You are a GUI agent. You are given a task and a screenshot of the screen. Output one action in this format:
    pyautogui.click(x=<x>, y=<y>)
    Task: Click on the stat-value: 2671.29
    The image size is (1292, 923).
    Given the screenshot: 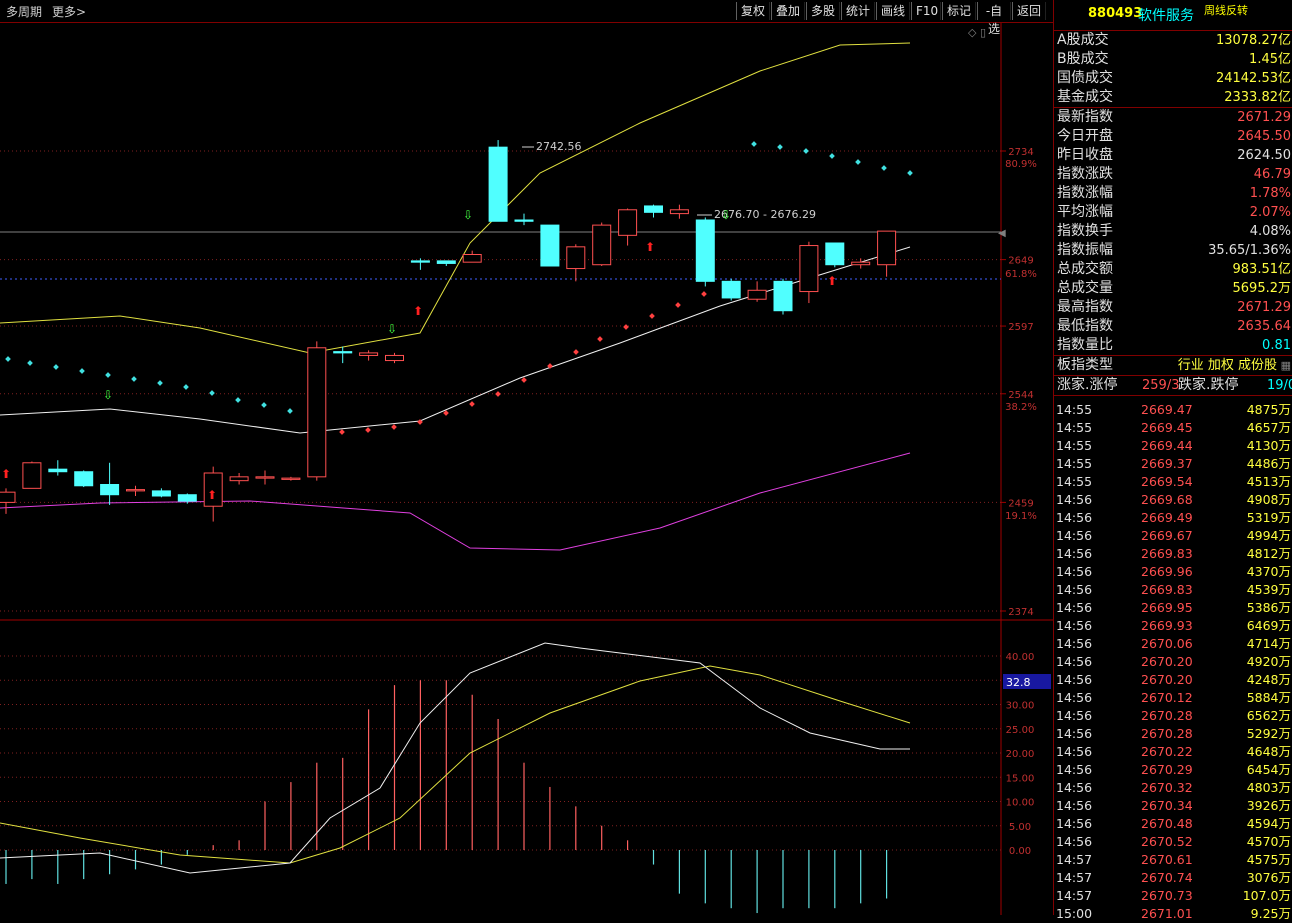 What is the action you would take?
    pyautogui.click(x=1264, y=117)
    